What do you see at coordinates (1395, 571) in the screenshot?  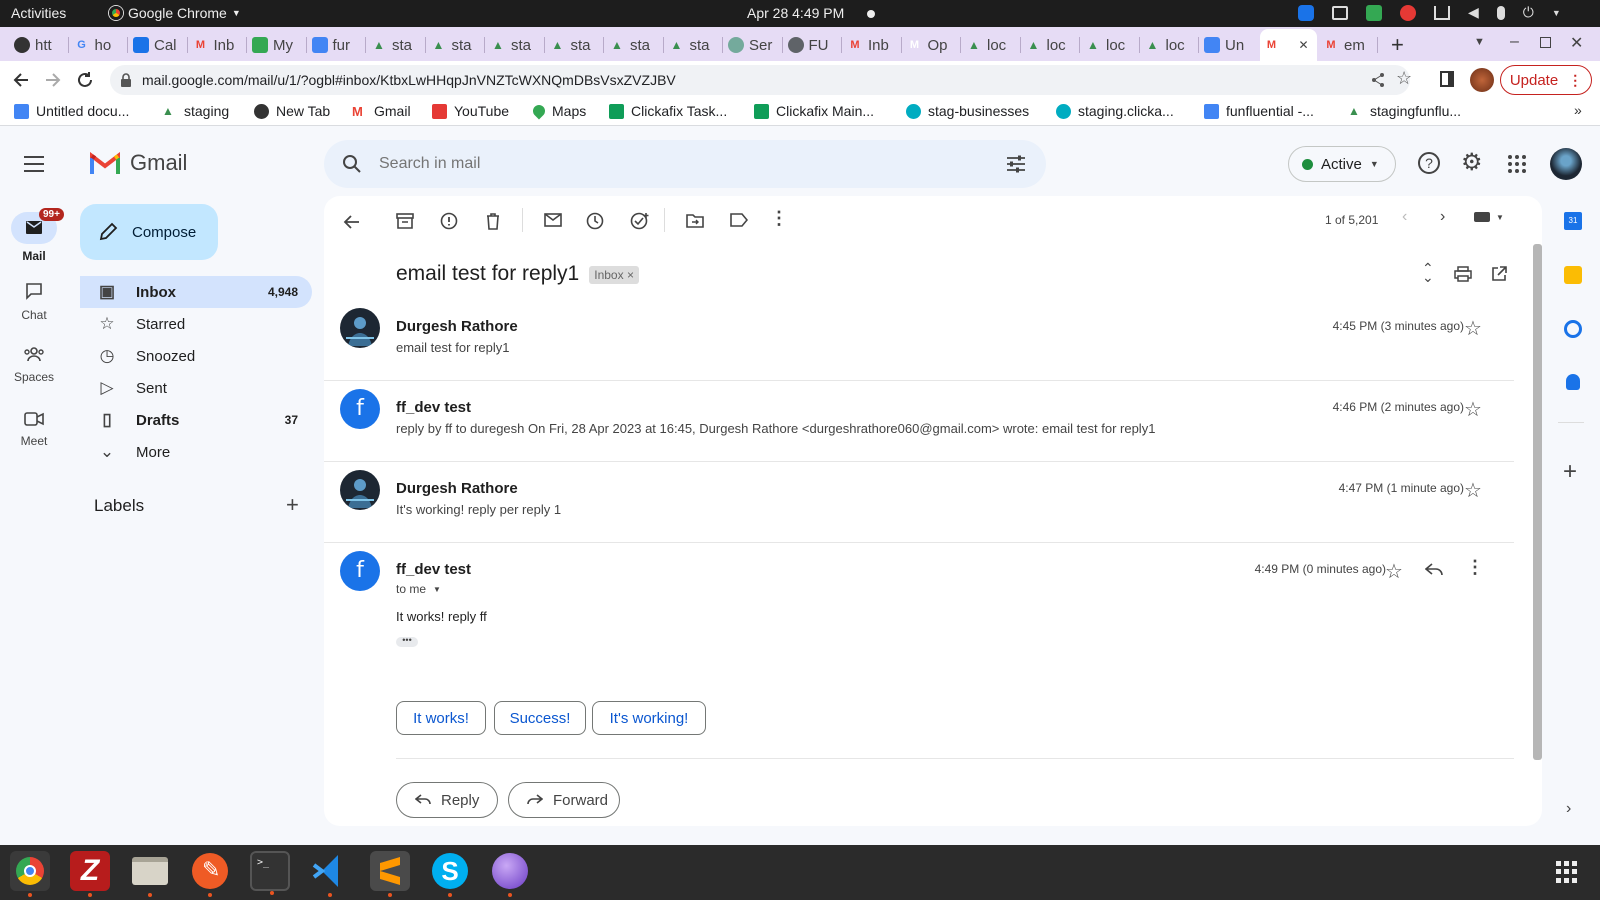 I see `star-icon: ☆` at bounding box center [1395, 571].